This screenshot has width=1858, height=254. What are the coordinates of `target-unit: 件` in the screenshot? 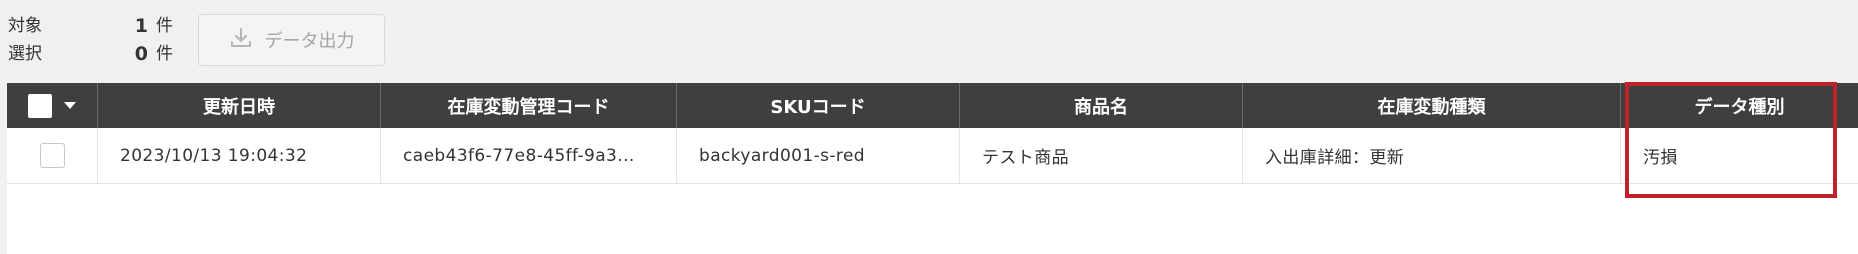 It's located at (164, 26).